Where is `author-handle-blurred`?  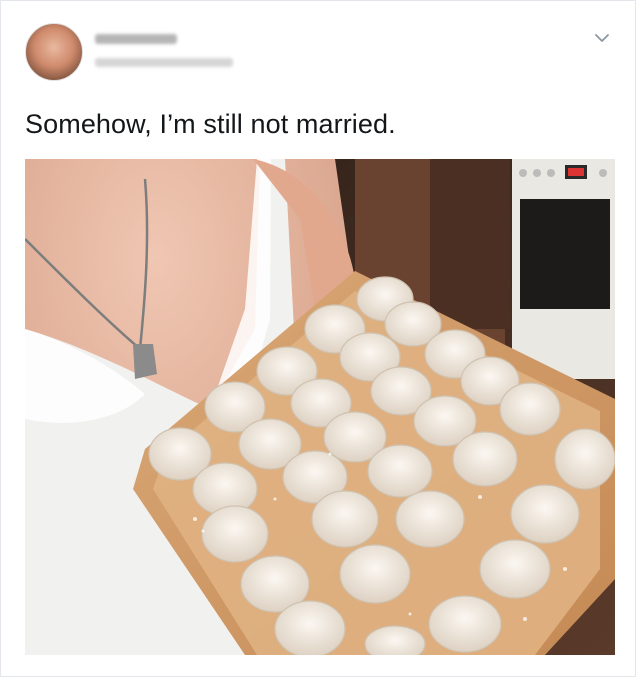
author-handle-blurred is located at coordinates (164, 62).